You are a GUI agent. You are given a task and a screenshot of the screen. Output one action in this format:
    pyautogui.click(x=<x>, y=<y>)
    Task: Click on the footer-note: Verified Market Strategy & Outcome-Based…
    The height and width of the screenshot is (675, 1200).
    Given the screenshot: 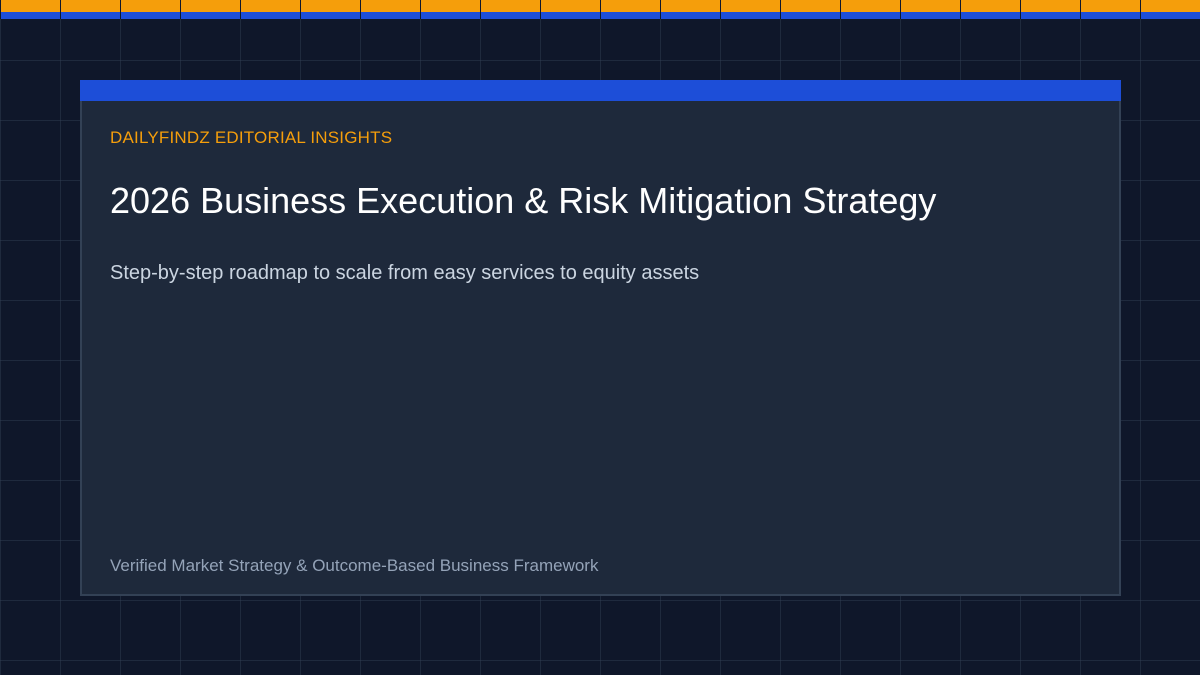 What is the action you would take?
    pyautogui.click(x=354, y=565)
    